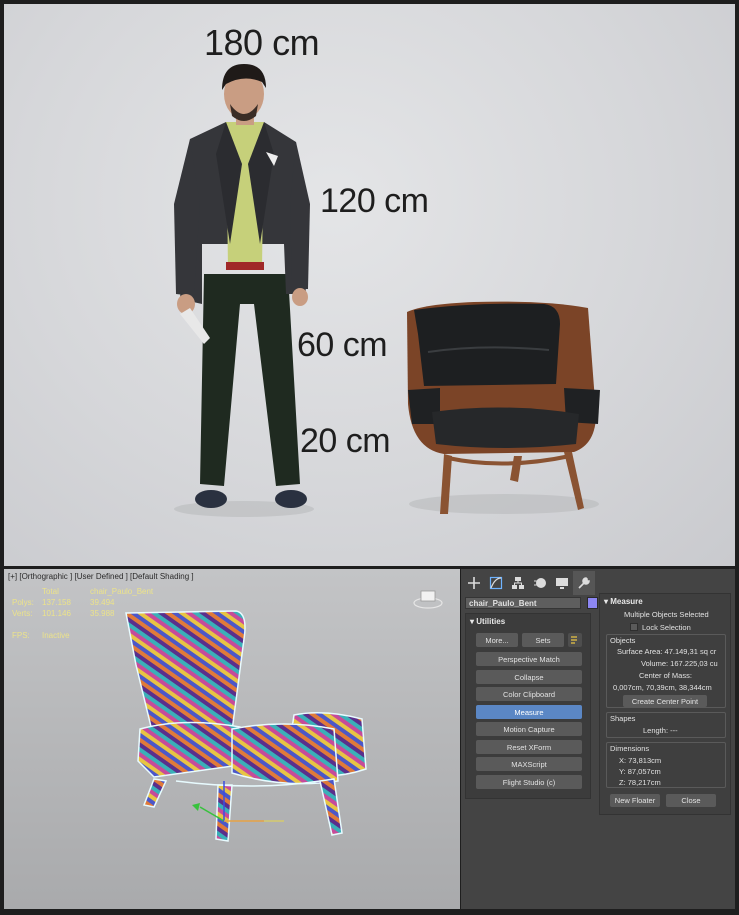 The height and width of the screenshot is (915, 739). I want to click on chair-shadow, so click(504, 504).